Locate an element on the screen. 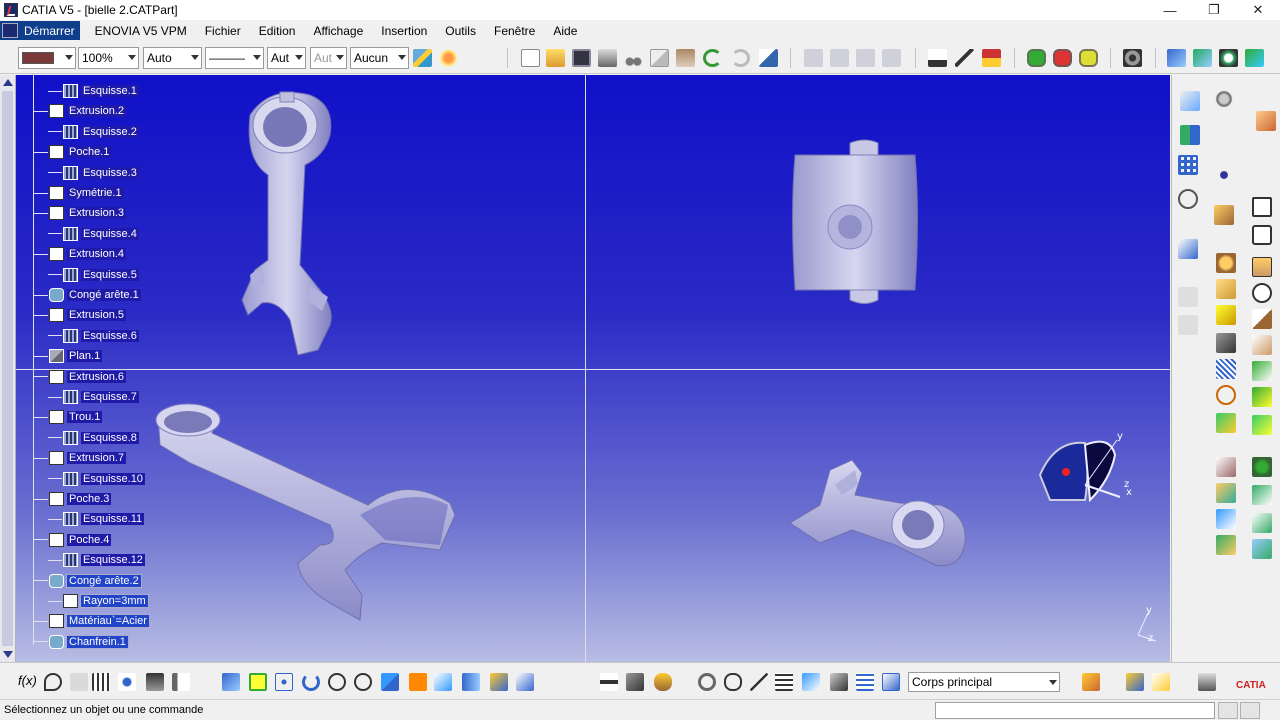 The width and height of the screenshot is (1280, 720). tools-icon is located at coordinates (1202, 58).